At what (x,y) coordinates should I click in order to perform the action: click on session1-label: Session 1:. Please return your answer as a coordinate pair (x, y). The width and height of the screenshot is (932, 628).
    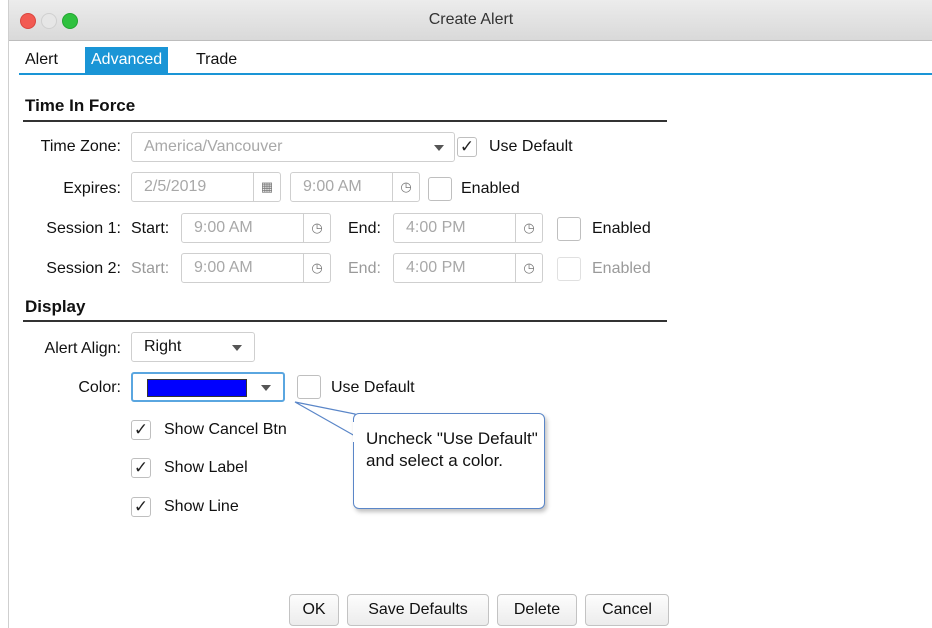
    Looking at the image, I should click on (83, 228).